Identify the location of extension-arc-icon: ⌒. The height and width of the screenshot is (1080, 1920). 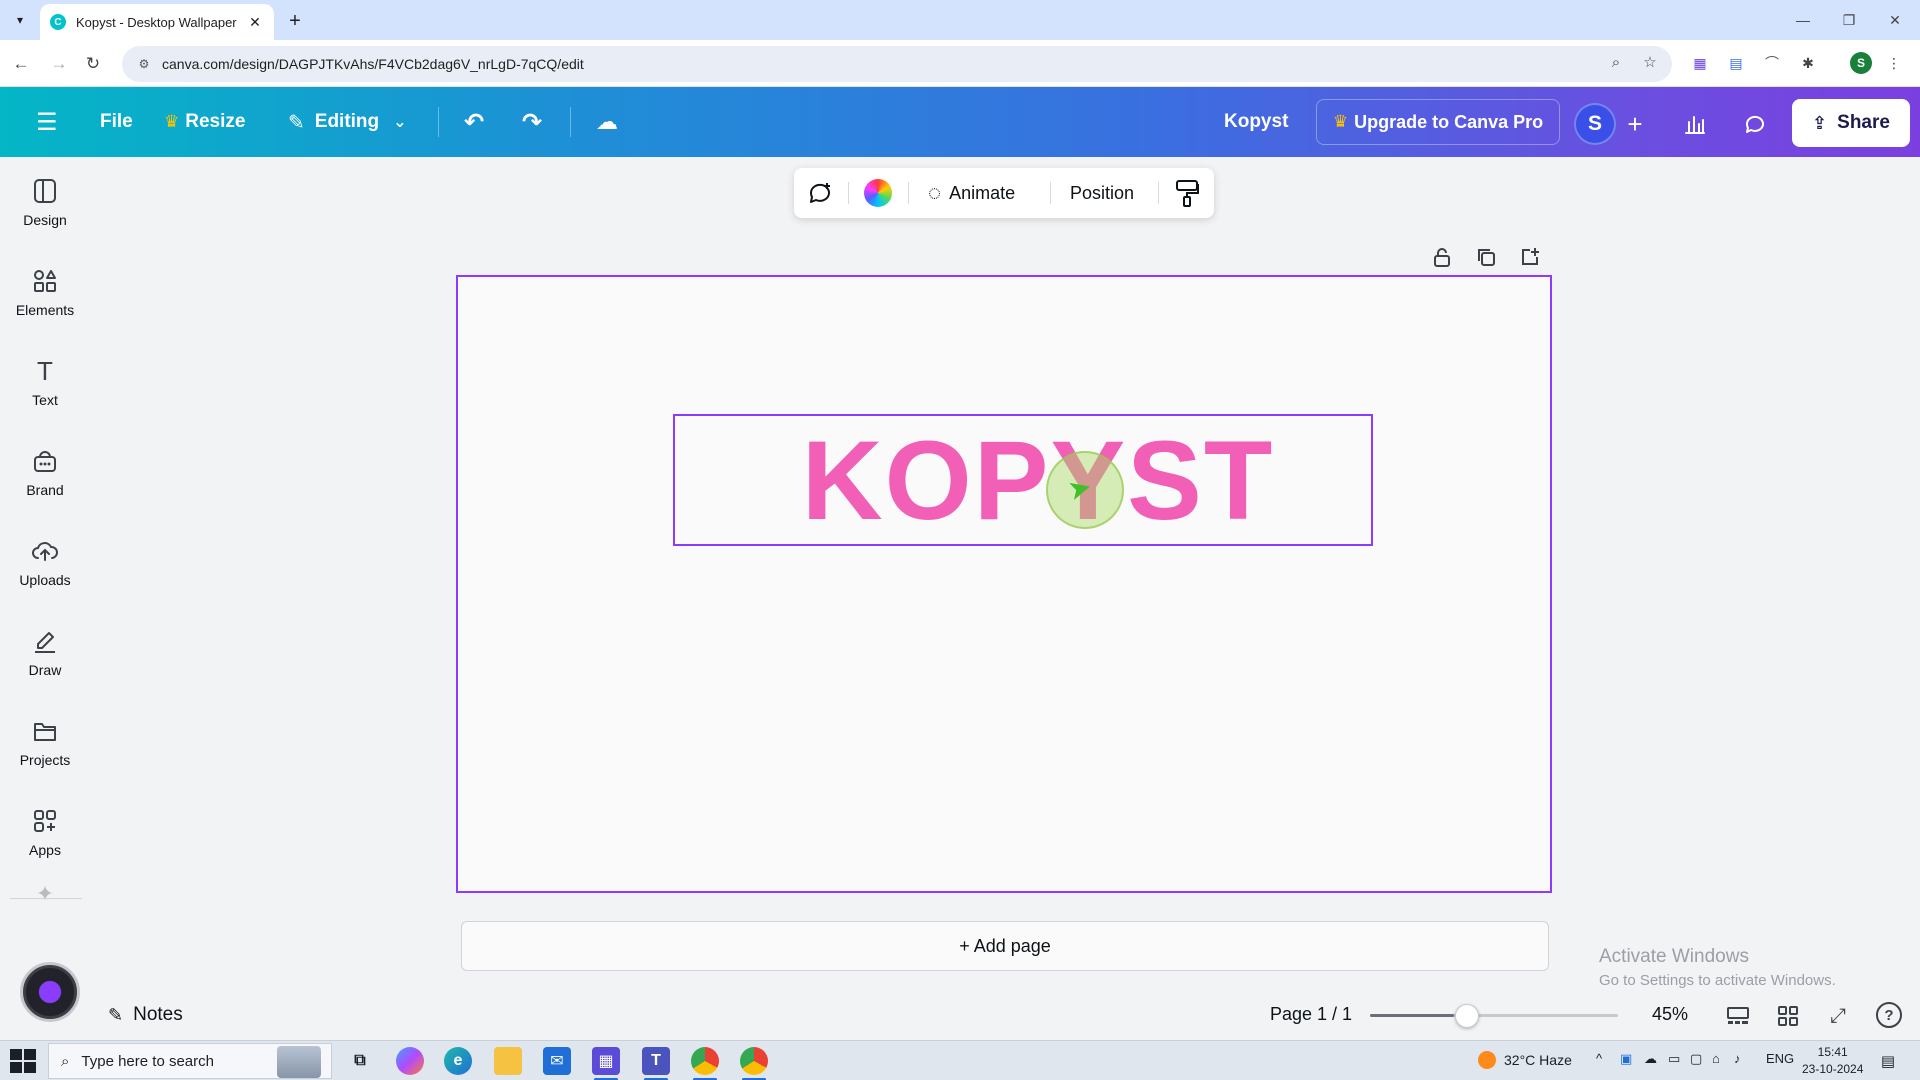
(1772, 63).